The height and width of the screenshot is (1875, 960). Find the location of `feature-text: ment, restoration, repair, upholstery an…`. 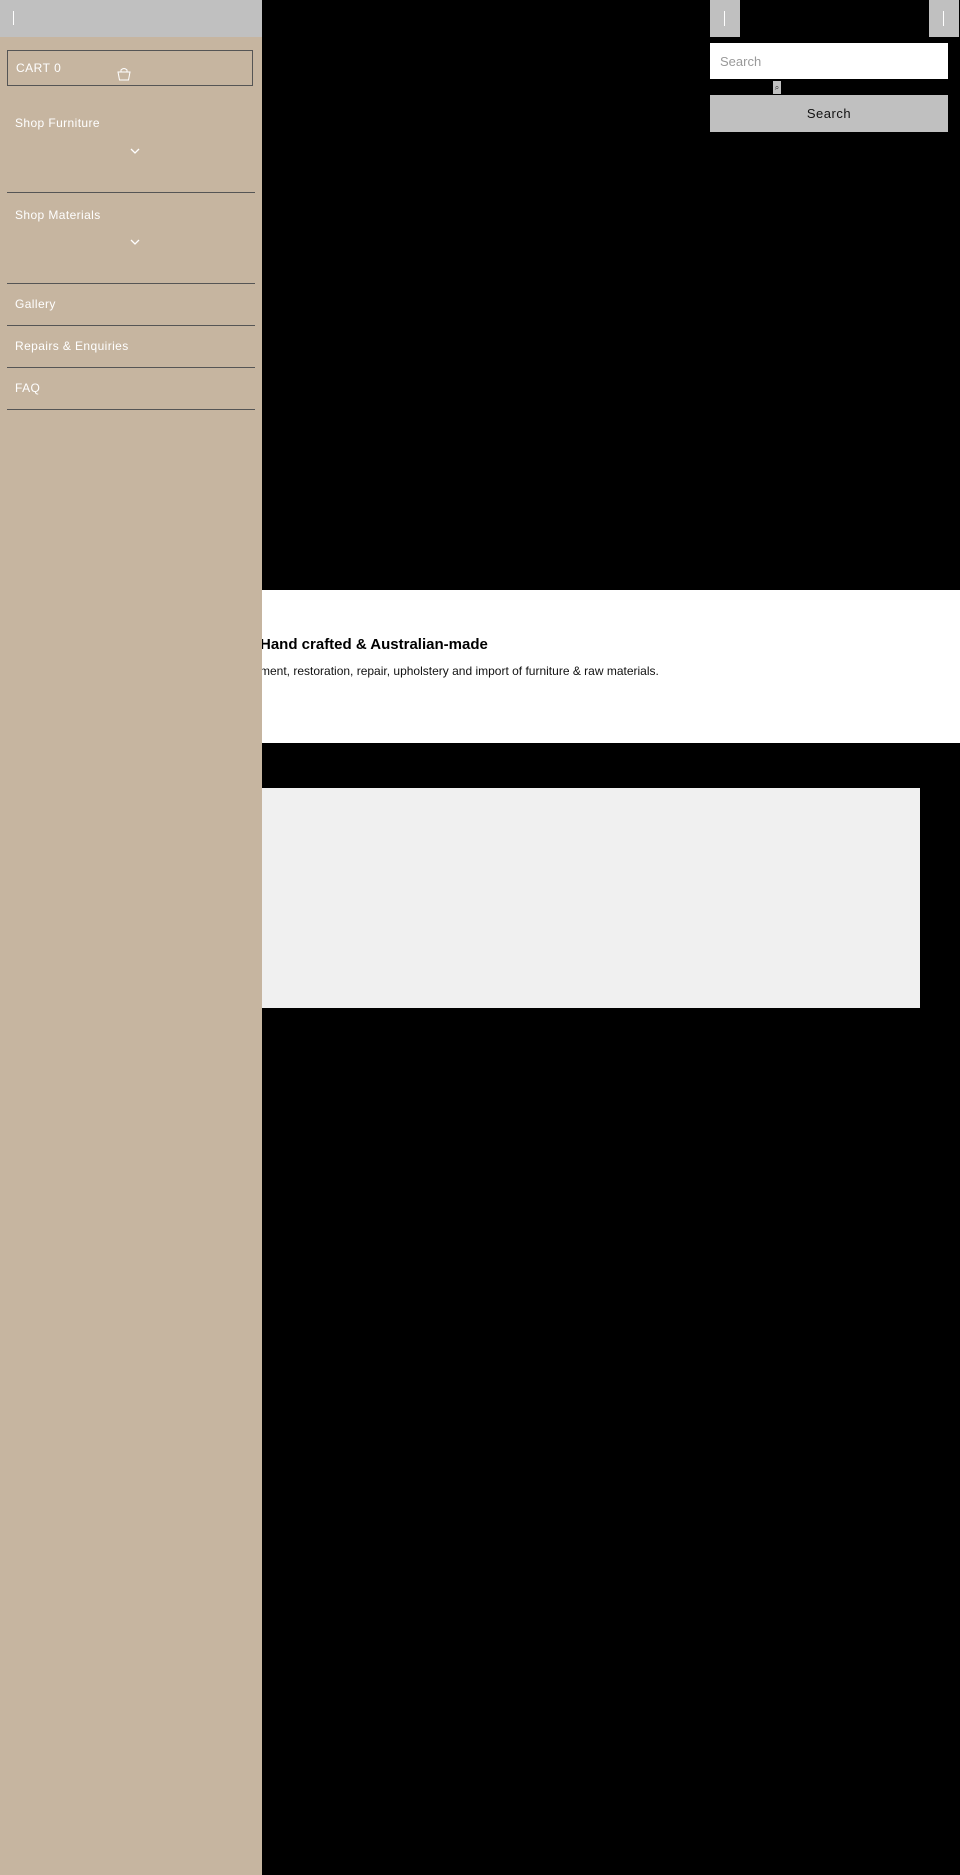

feature-text: ment, restoration, repair, upholstery an… is located at coordinates (459, 671).